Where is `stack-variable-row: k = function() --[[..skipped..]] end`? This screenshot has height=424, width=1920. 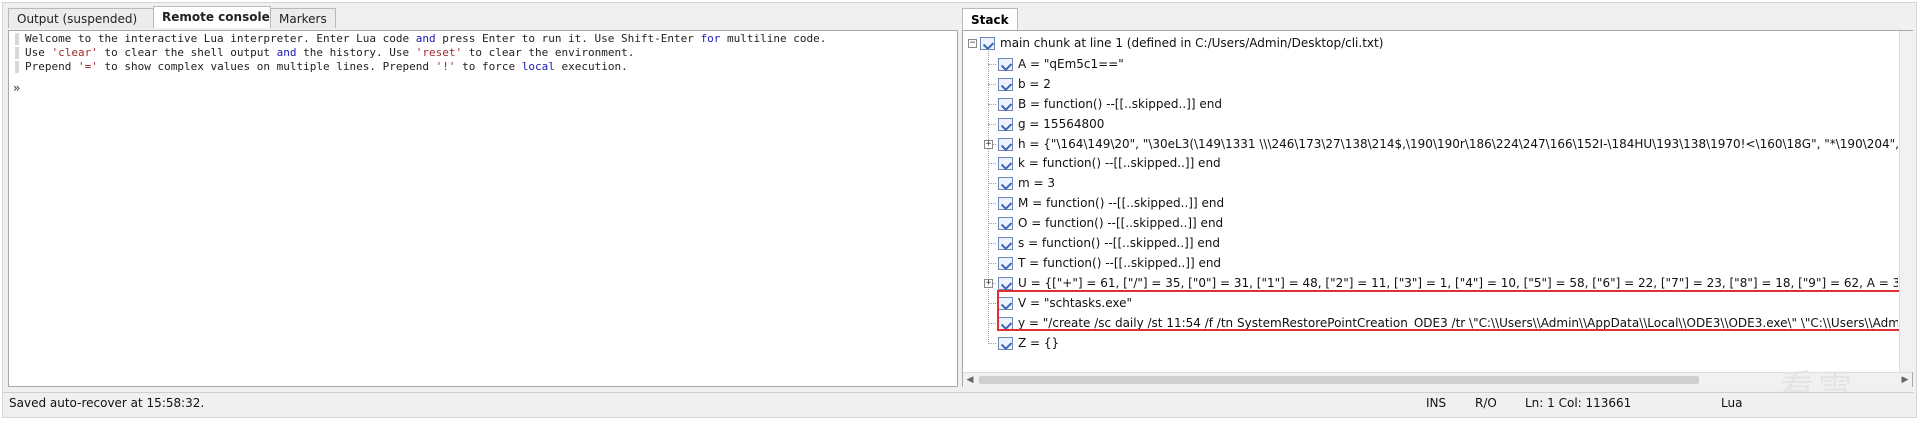 stack-variable-row: k = function() --[[..skipped..]] end is located at coordinates (1109, 163).